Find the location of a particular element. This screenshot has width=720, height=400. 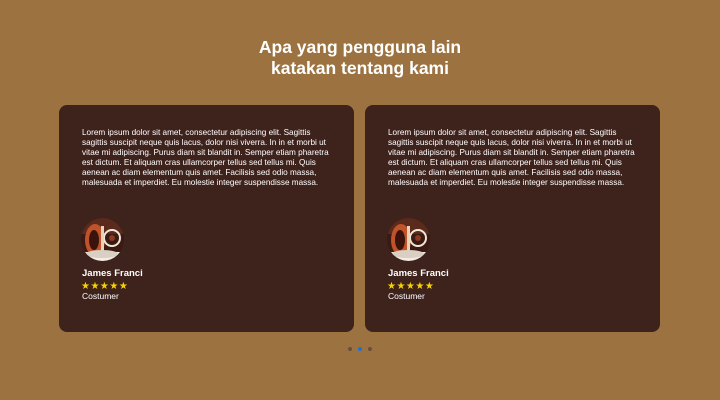

heading-line-2: katakan tentang kami is located at coordinates (360, 68).